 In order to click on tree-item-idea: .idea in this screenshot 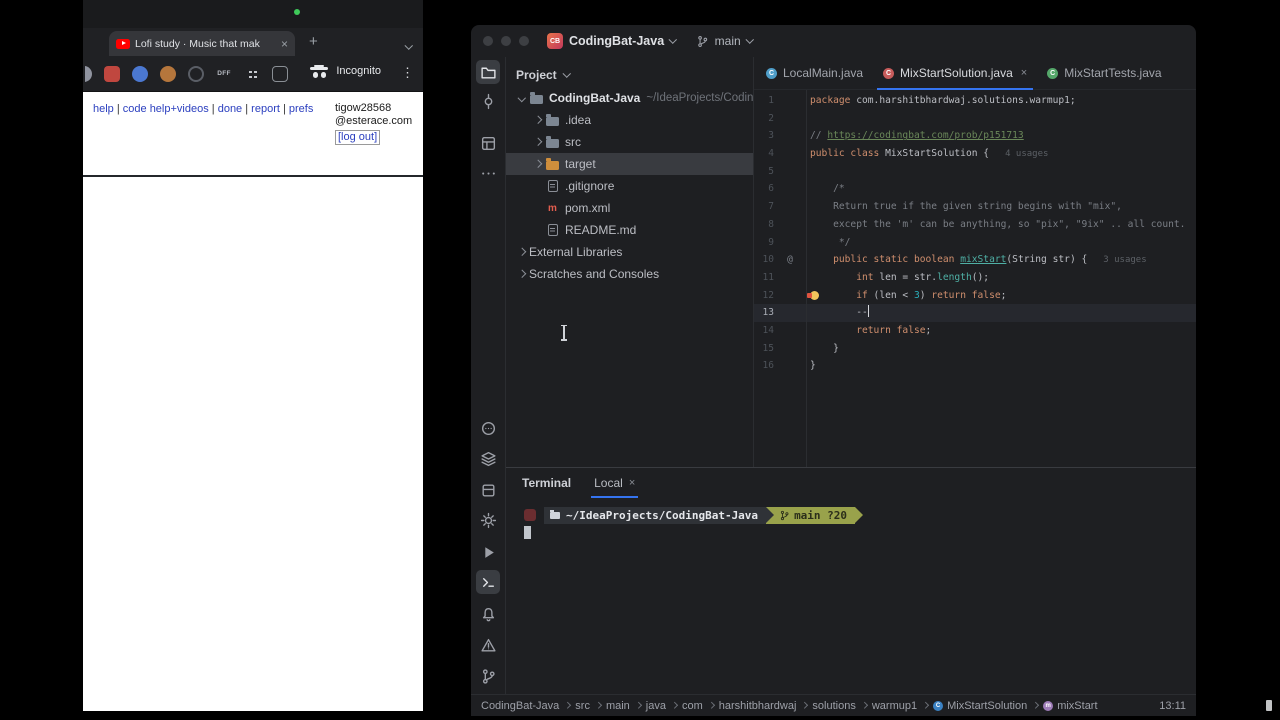, I will do `click(629, 120)`.